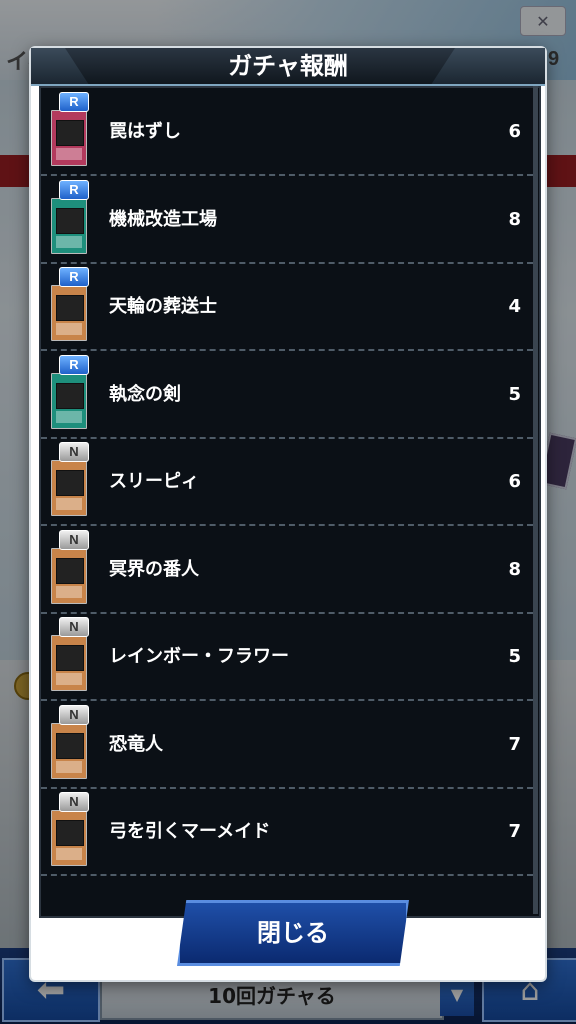 The height and width of the screenshot is (1024, 576). Describe the element at coordinates (514, 306) in the screenshot. I see `card-count: 4` at that location.